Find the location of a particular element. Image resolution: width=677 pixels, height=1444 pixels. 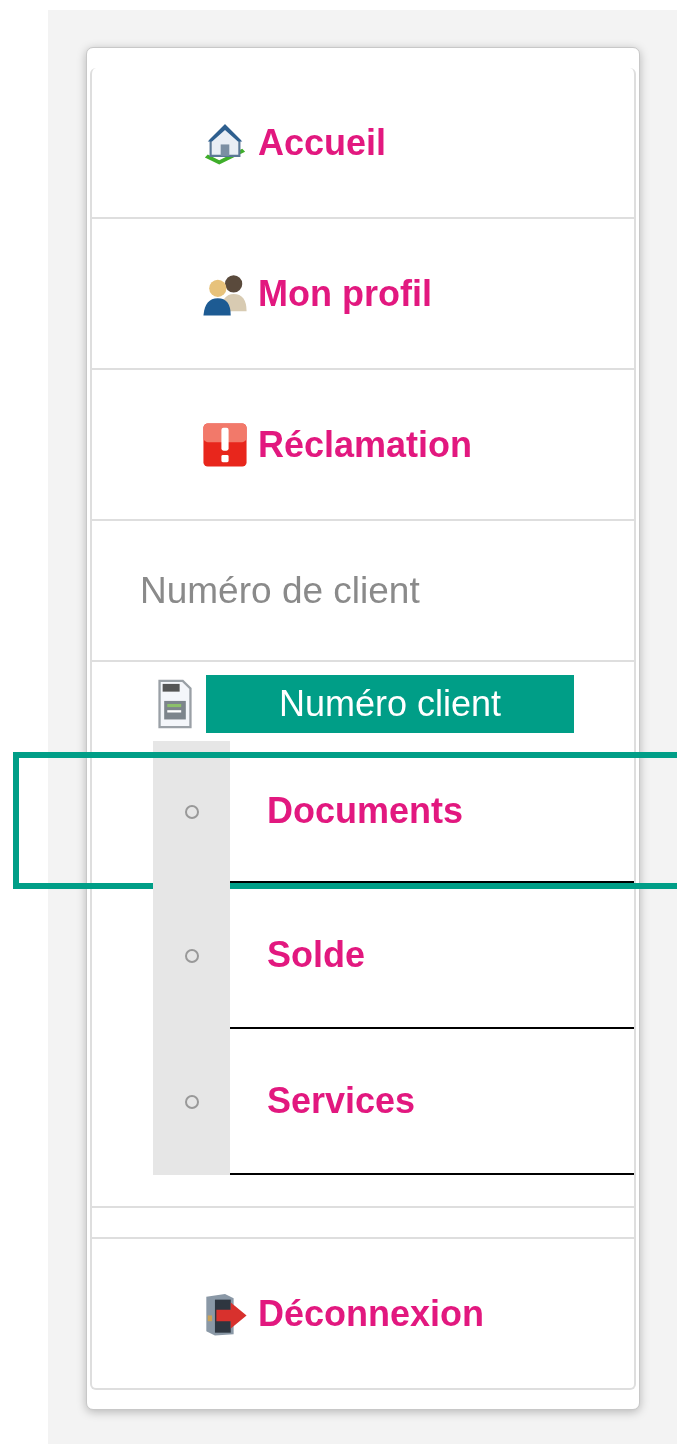

submenu-link: Documents is located at coordinates (432, 812).